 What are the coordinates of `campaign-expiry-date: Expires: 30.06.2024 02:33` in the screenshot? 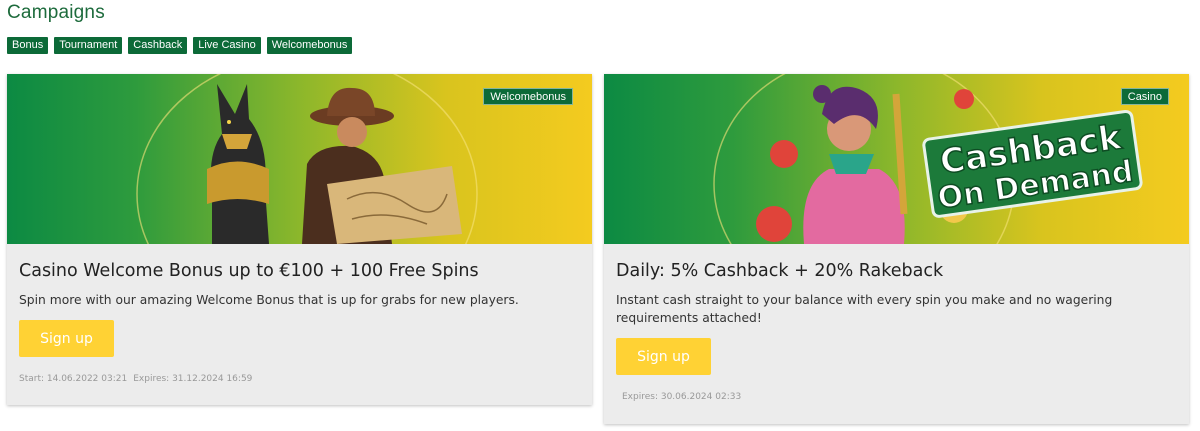 It's located at (682, 397).